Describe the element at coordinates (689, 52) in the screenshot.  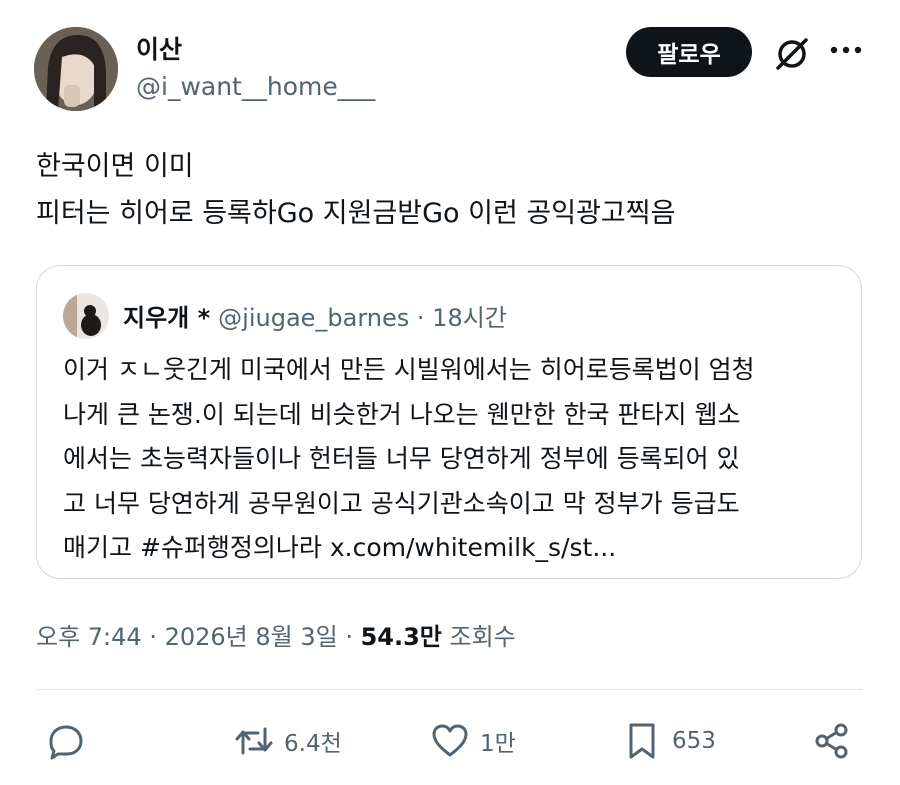
I see `follow-button: 팔로우` at that location.